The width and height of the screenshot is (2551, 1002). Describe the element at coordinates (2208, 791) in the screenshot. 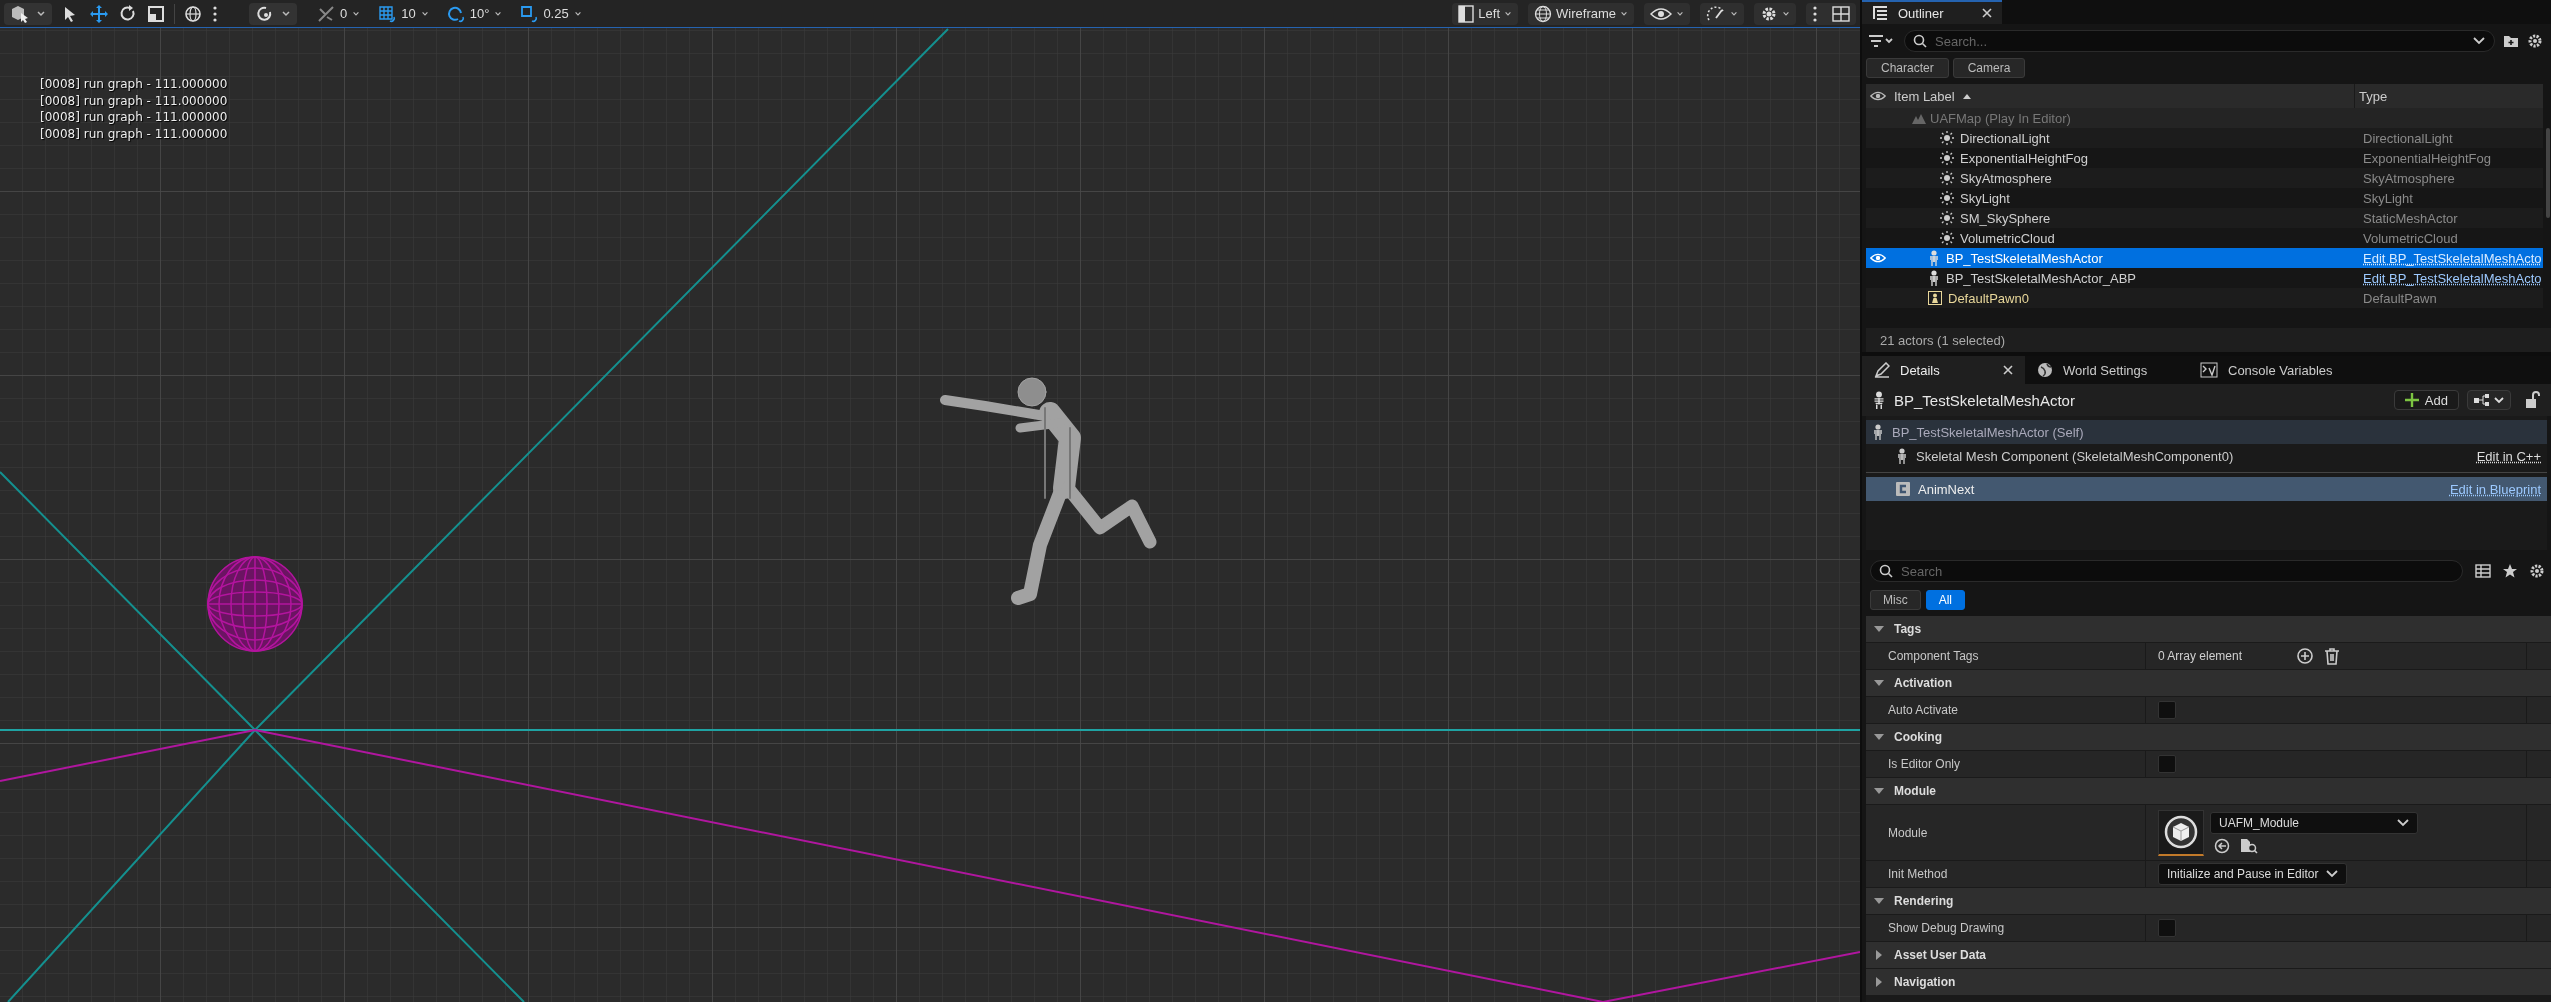

I see `category-header: Module` at that location.